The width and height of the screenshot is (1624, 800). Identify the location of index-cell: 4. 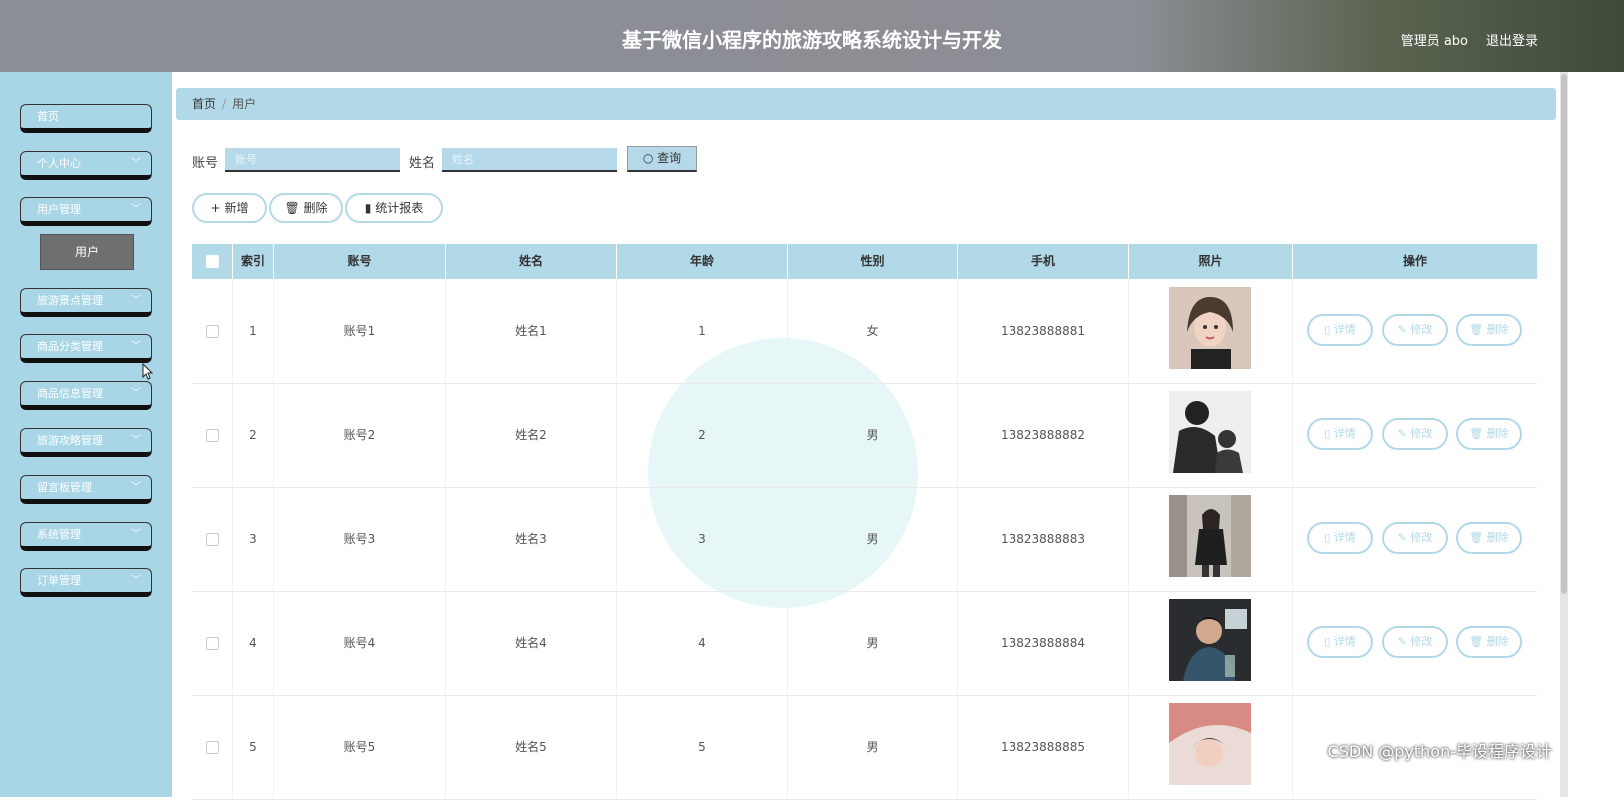
(253, 643).